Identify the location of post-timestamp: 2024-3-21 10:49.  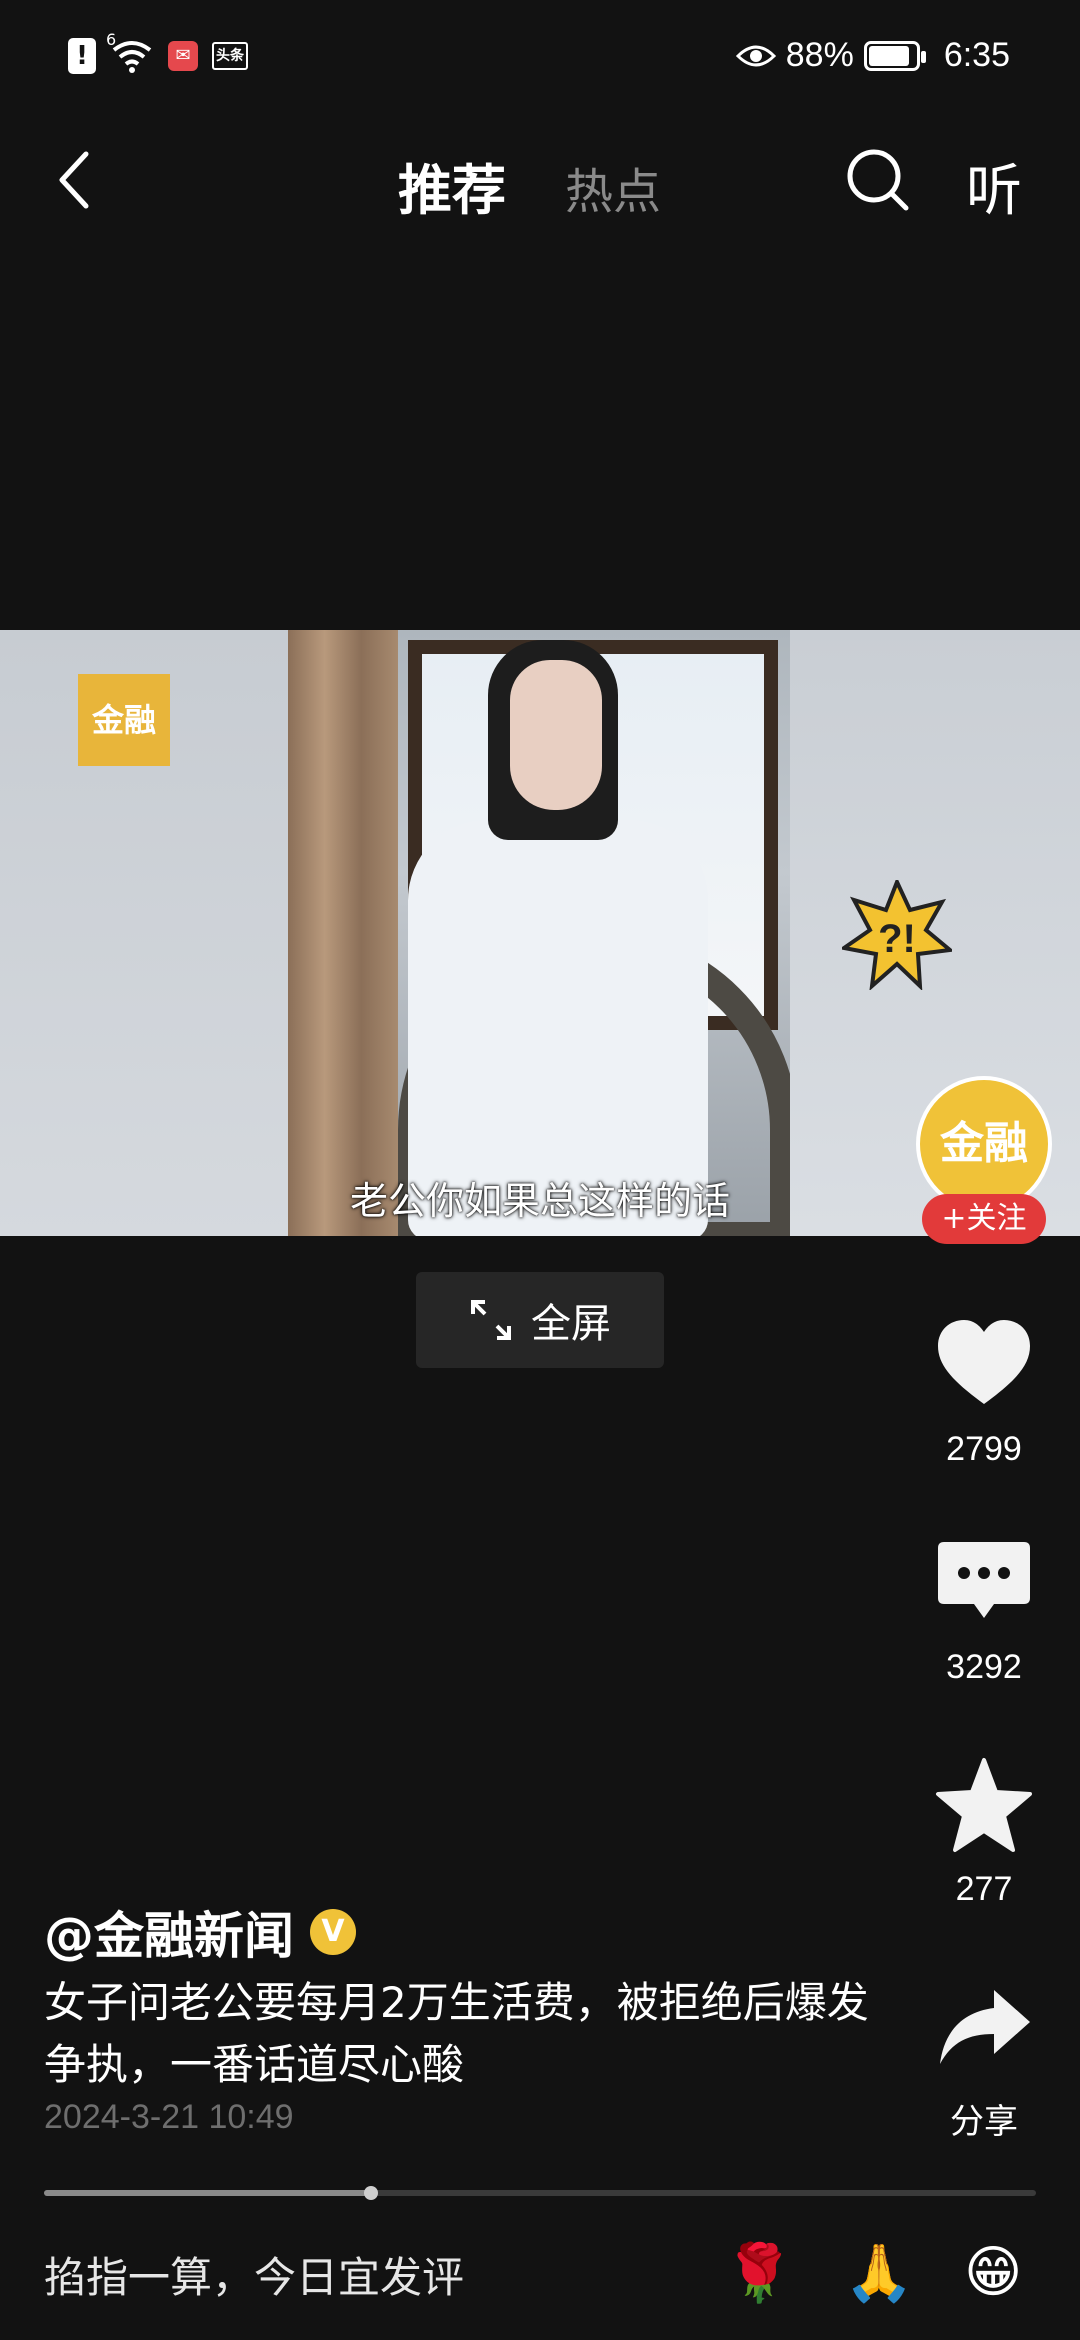
(169, 2117).